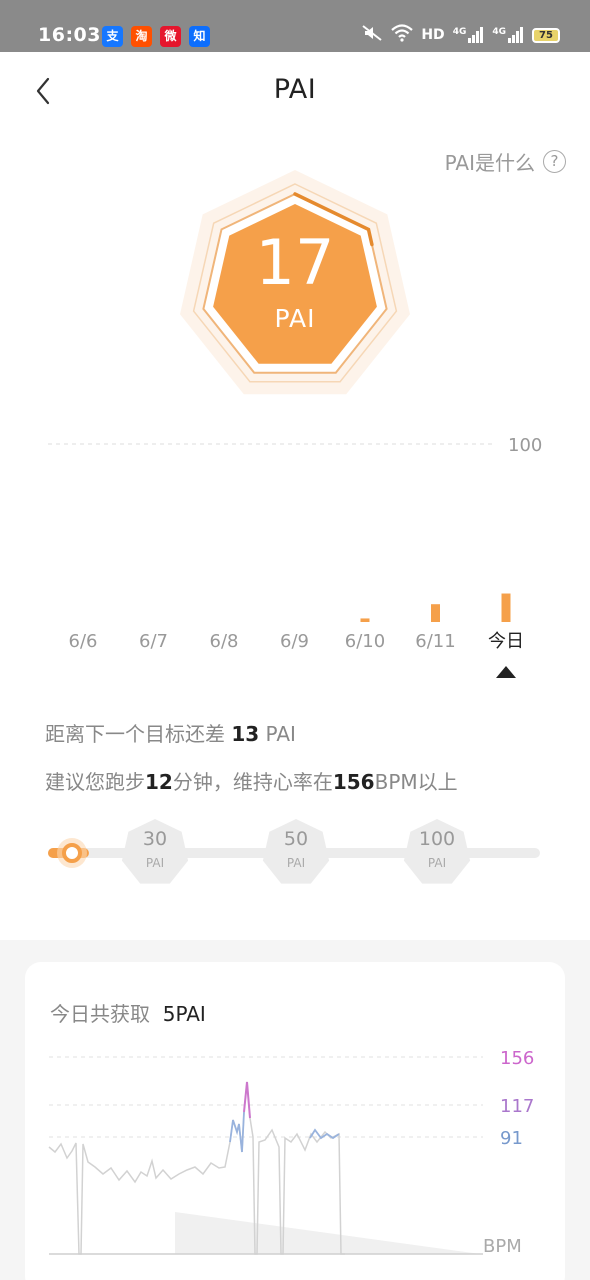 The width and height of the screenshot is (590, 1280). I want to click on selected-day-pointer, so click(506, 672).